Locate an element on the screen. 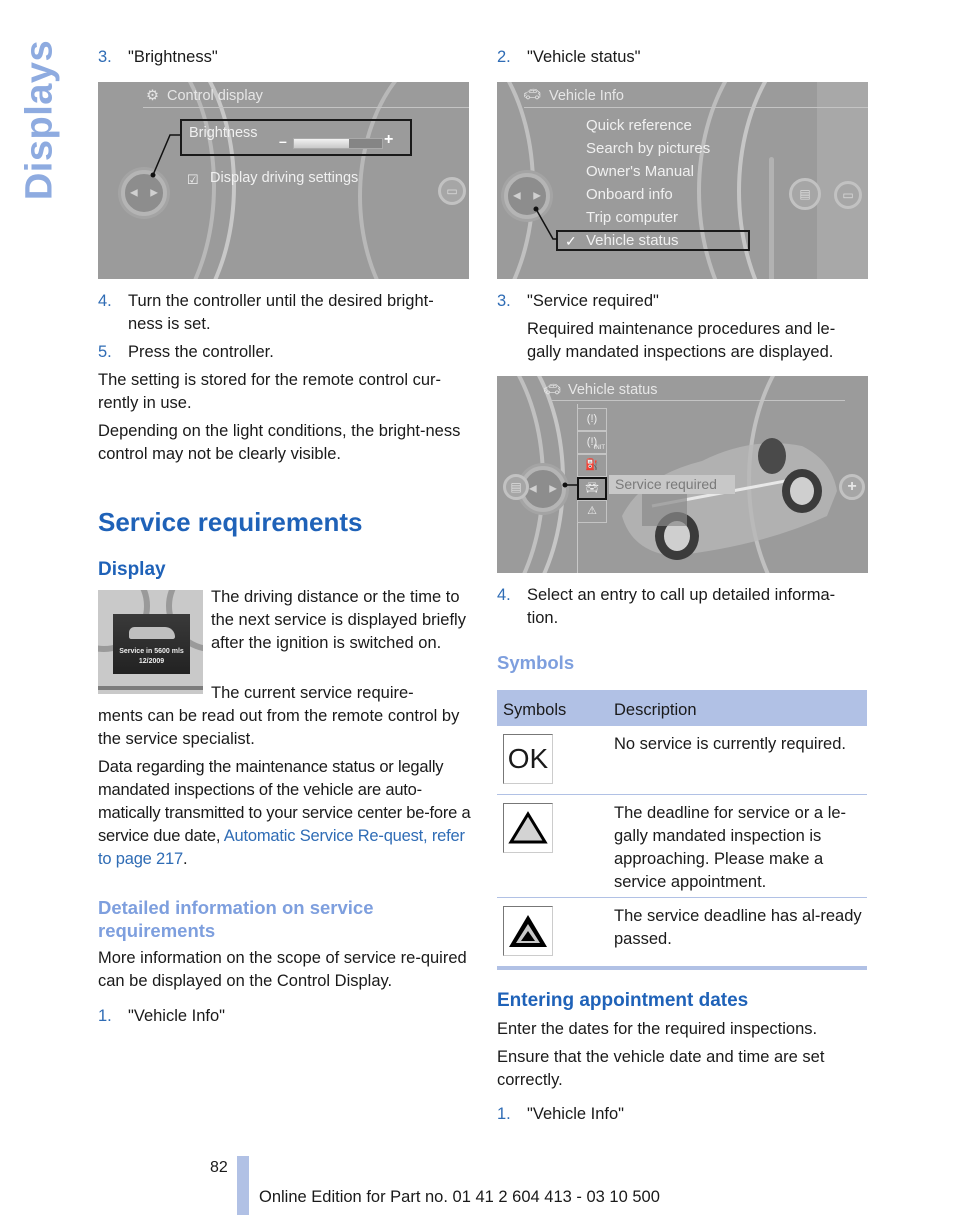 This screenshot has width=954, height=1215. step-text: "Service required" is located at coordinates (593, 301).